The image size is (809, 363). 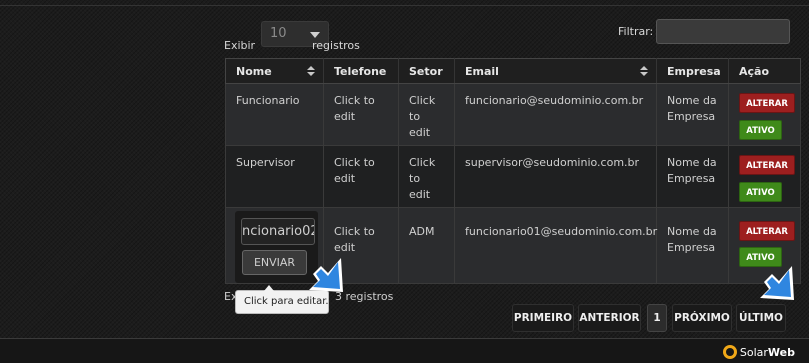 What do you see at coordinates (274, 262) in the screenshot?
I see `enviar-button: ENVIAR` at bounding box center [274, 262].